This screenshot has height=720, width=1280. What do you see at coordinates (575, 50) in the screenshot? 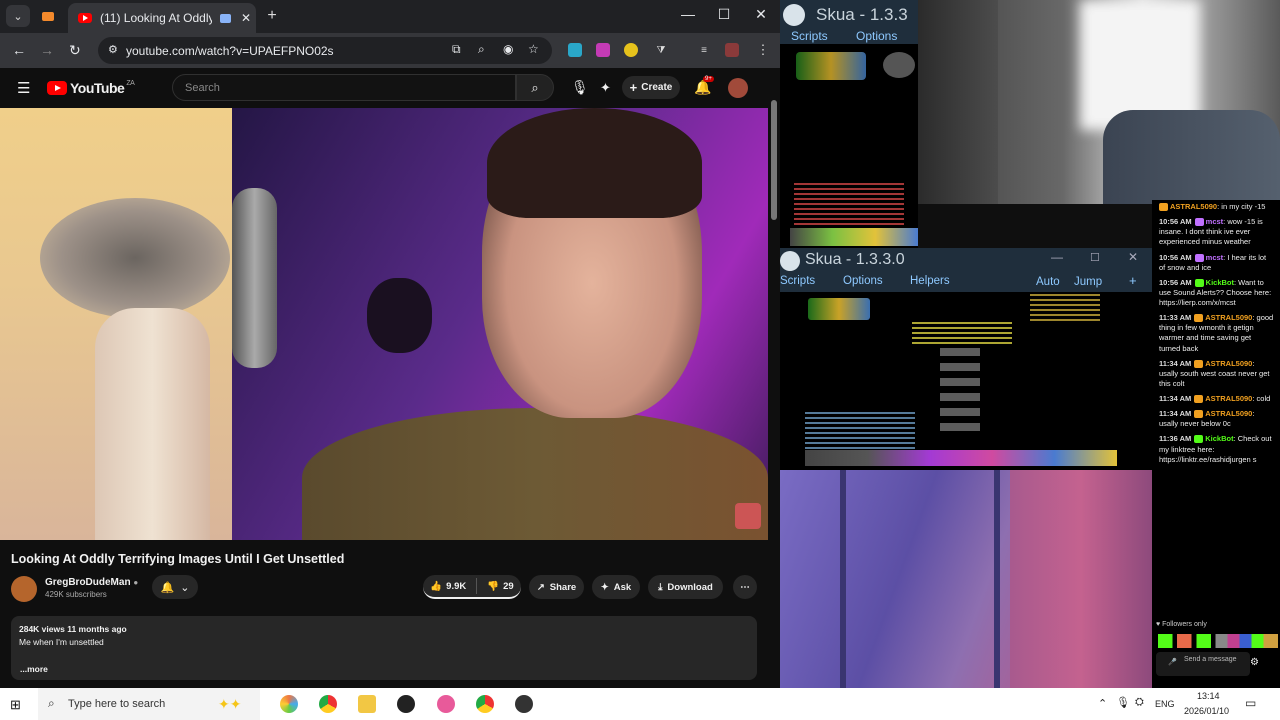
I see `extension-1-icon` at bounding box center [575, 50].